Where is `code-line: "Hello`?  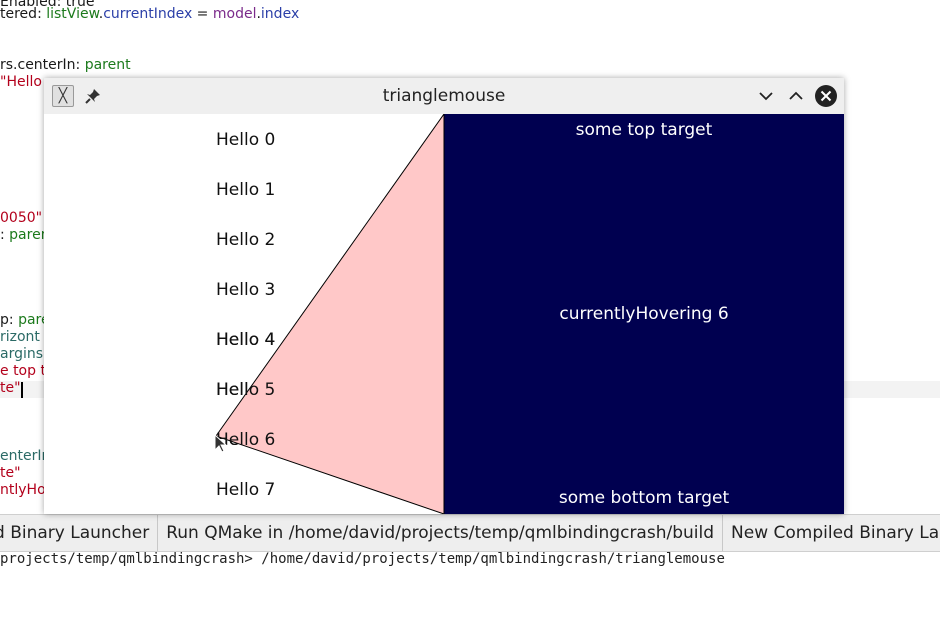
code-line: "Hello is located at coordinates (21, 82).